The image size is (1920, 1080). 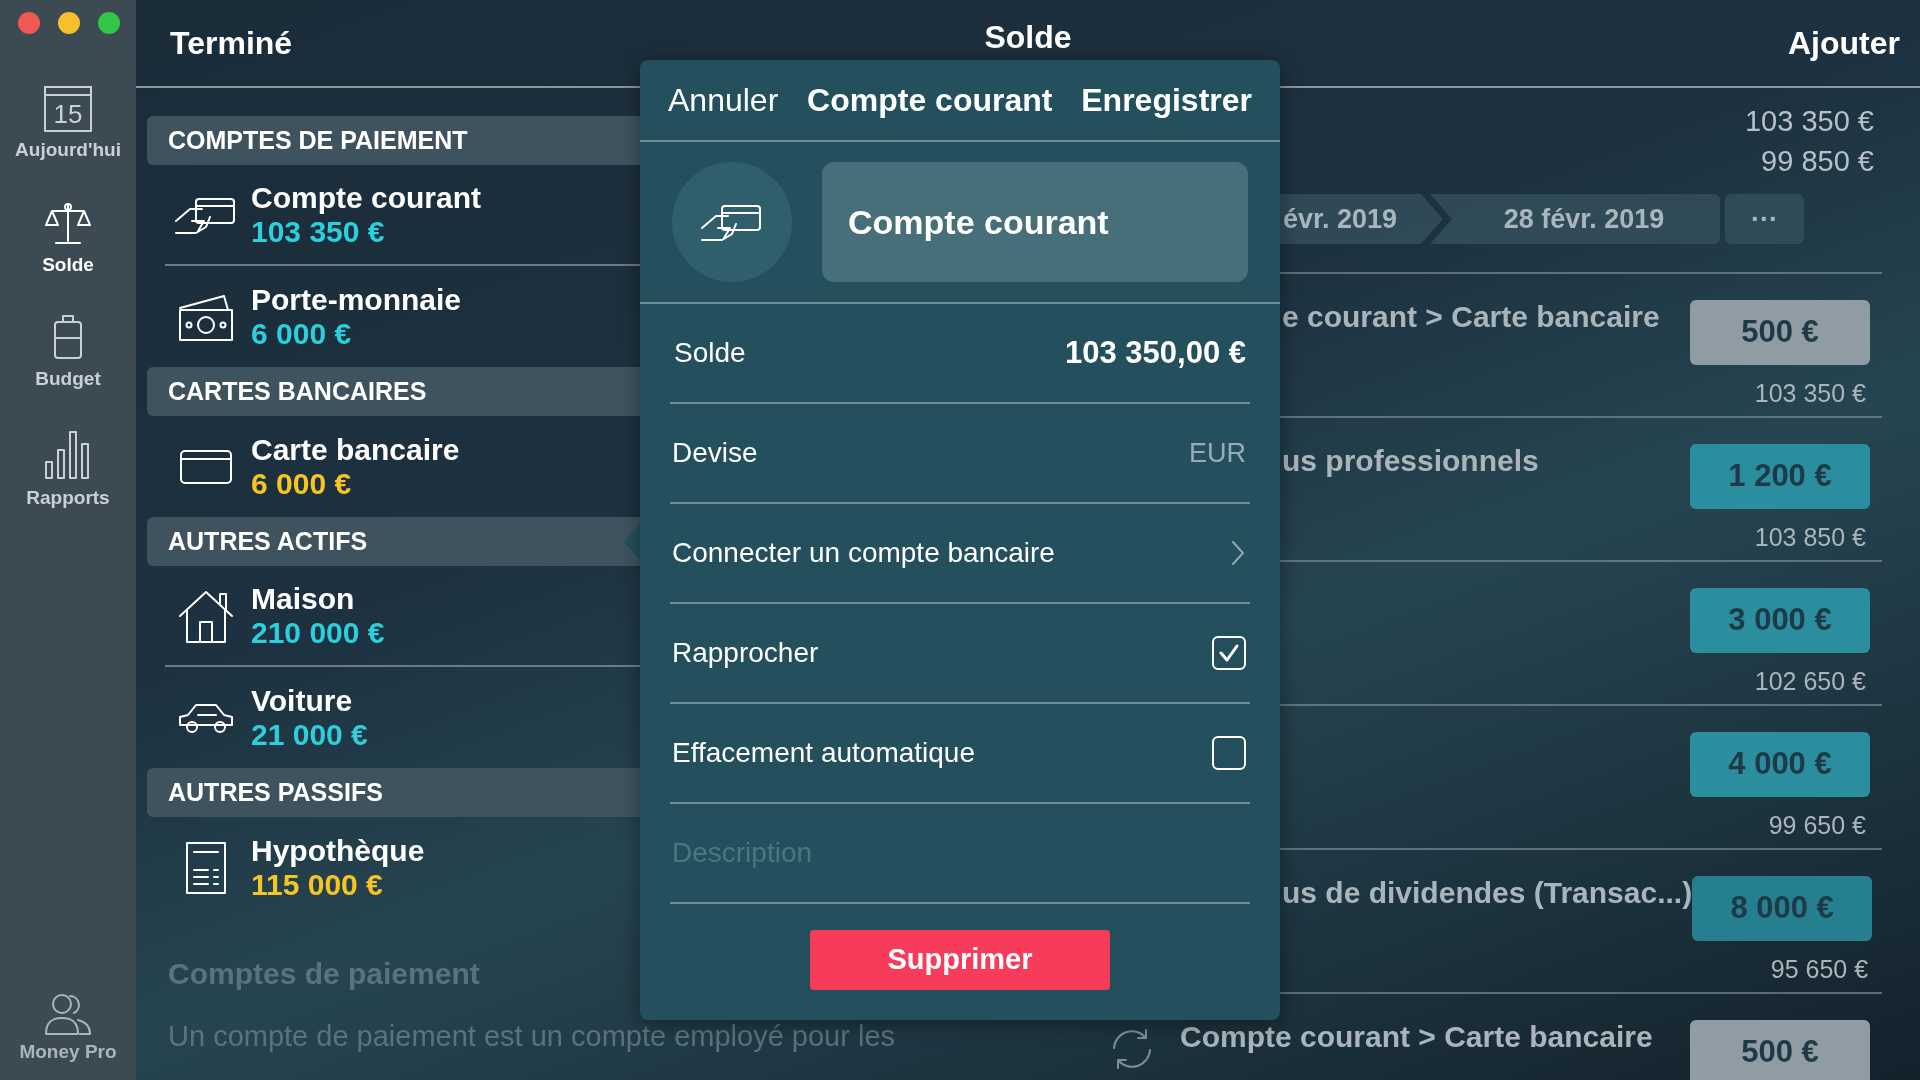 I want to click on cancel-button: Annuler, so click(x=723, y=100).